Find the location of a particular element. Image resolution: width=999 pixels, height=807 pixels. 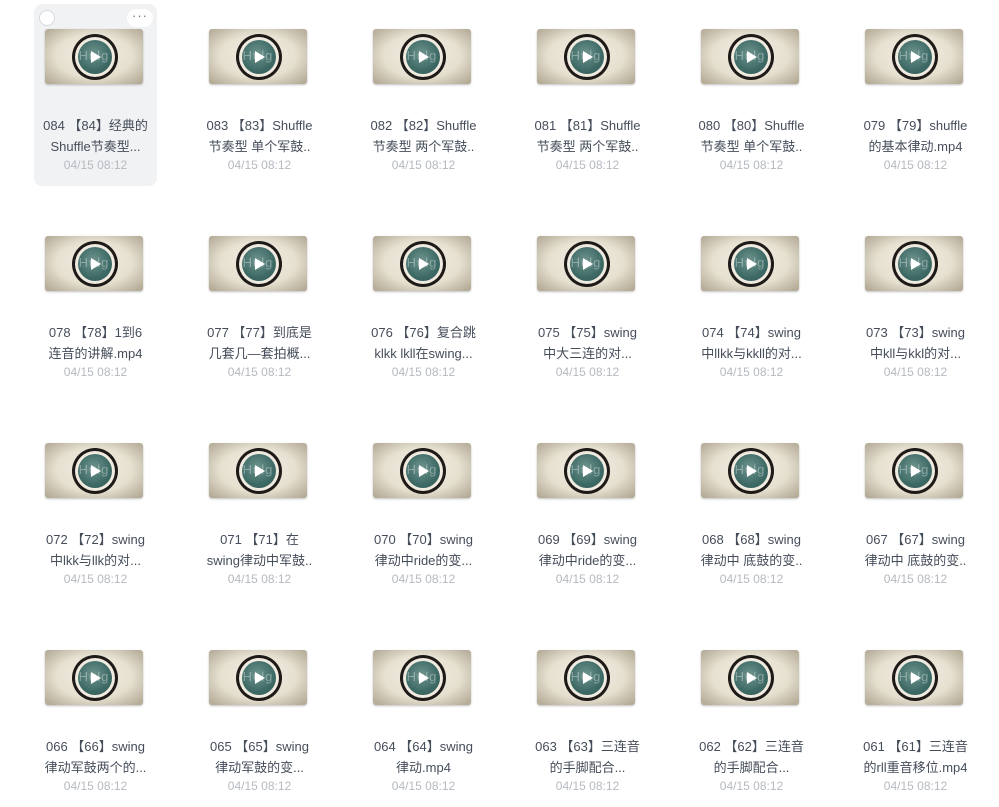

file-name: 067 【67】swing 律动中 底鼓的变.. is located at coordinates (915, 550).